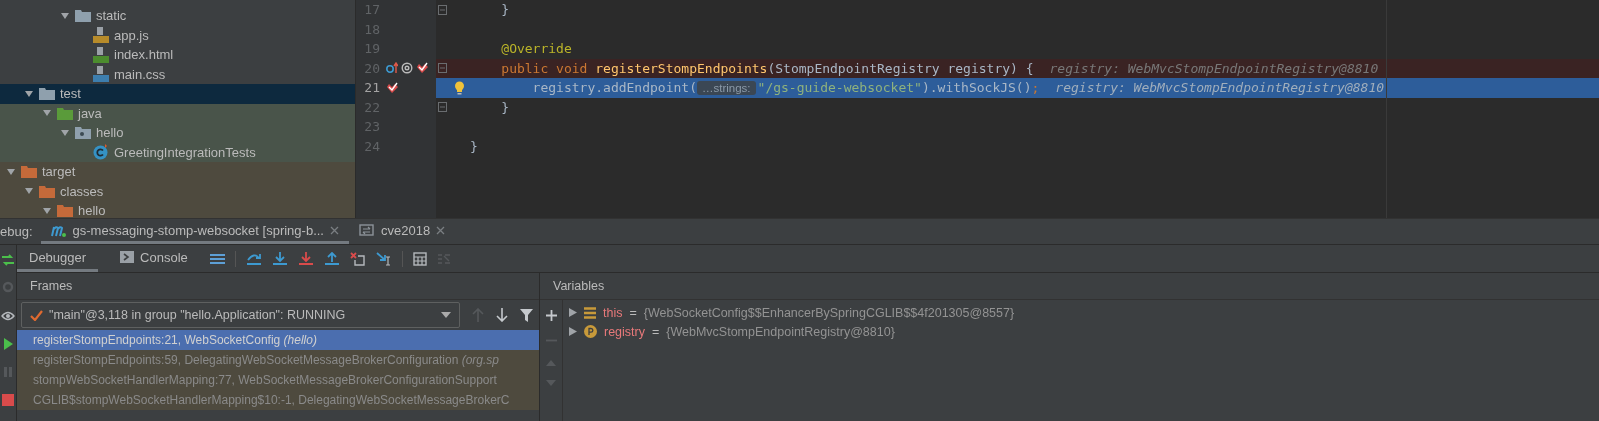 This screenshot has width=1599, height=421. What do you see at coordinates (478, 315) in the screenshot?
I see `up-arrow-icon` at bounding box center [478, 315].